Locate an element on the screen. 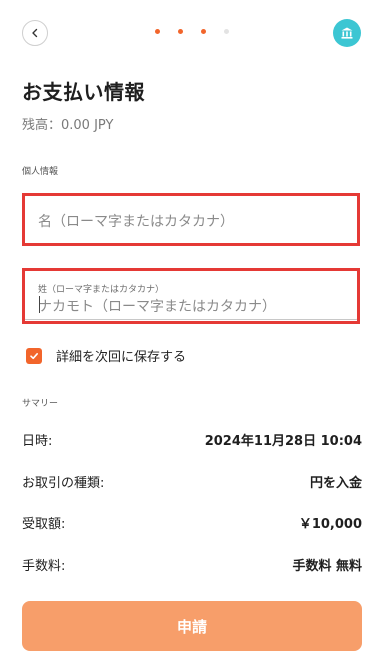 The image size is (375, 667). save-details-row: 詳細を次回に保存する is located at coordinates (106, 355).